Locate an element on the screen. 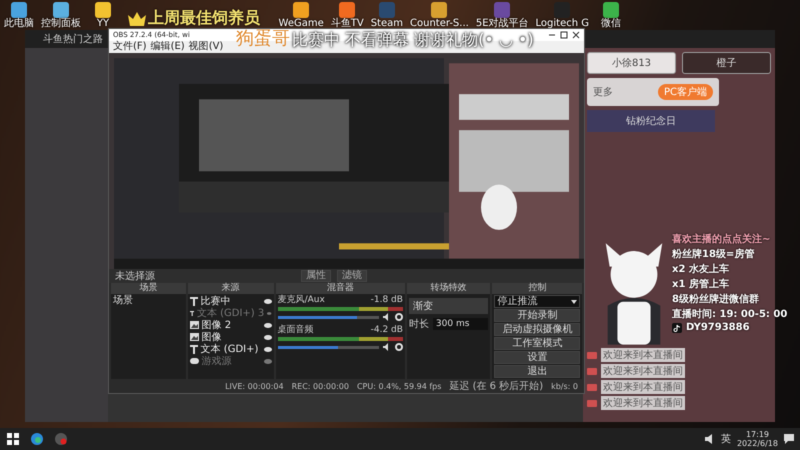 Image resolution: width=800 pixels, height=450 pixels. source-item: 图像 2 is located at coordinates (231, 325).